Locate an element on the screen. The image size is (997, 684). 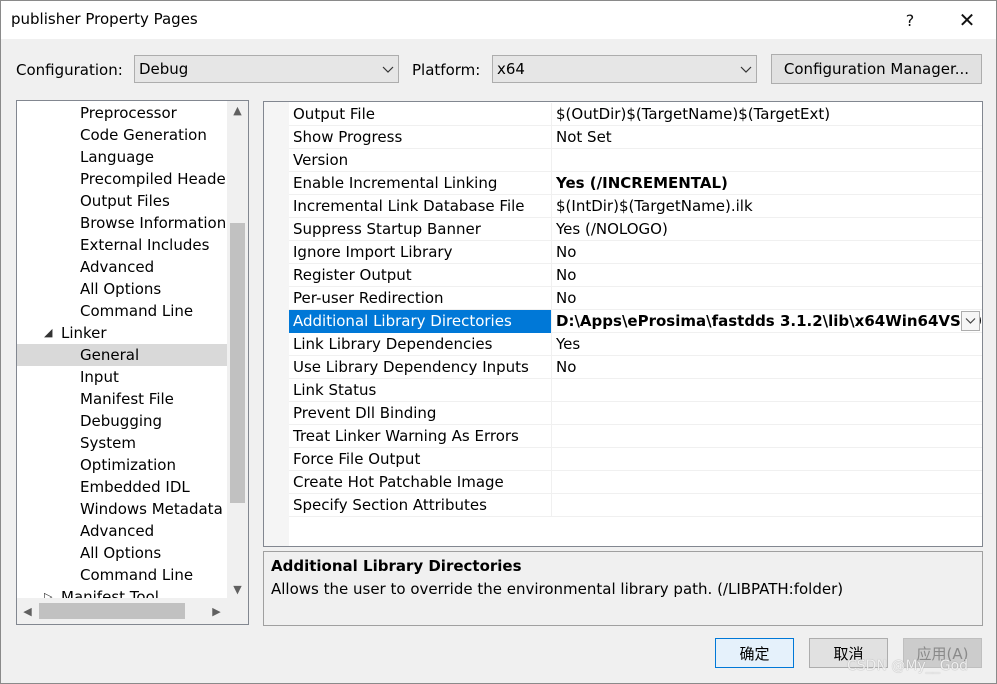
tree-item-label: Precompiled Heade is located at coordinates (153, 179).